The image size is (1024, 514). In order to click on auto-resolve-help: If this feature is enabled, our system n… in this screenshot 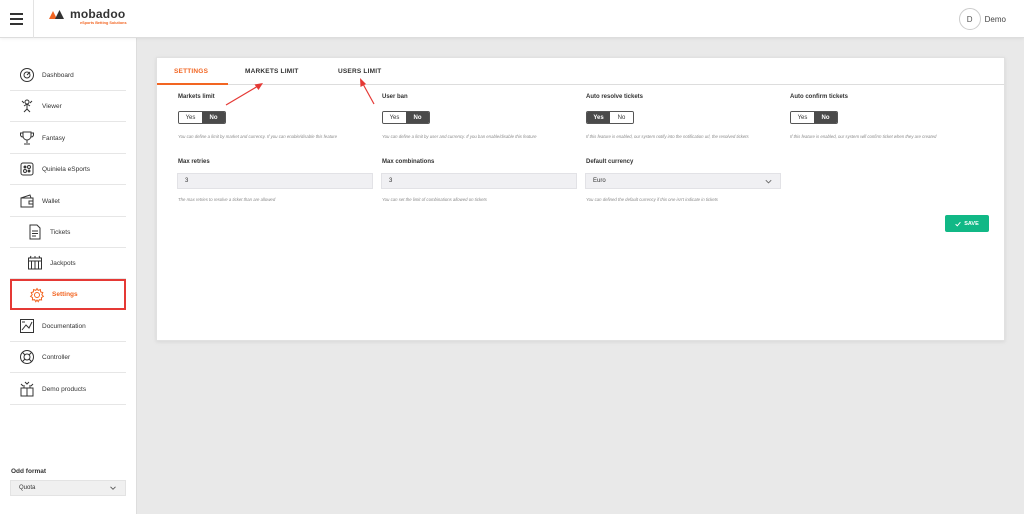, I will do `click(667, 136)`.